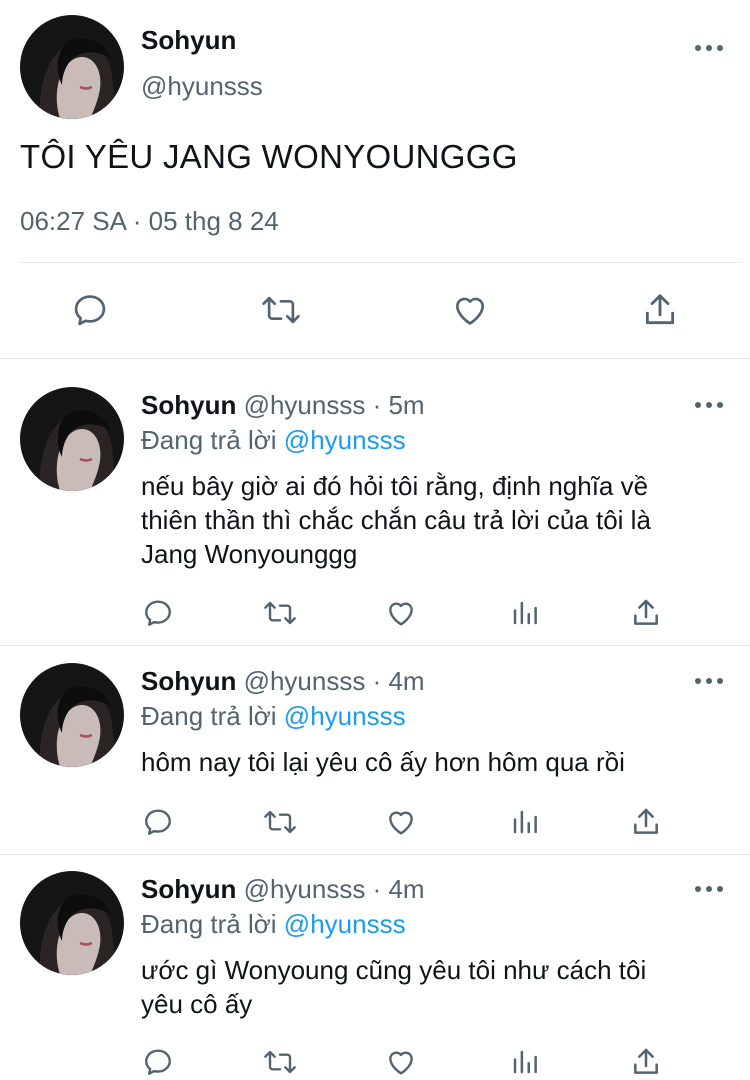  What do you see at coordinates (269, 156) in the screenshot?
I see `tweet-text: TÔI YÊU JANG WONYOUNGGG` at bounding box center [269, 156].